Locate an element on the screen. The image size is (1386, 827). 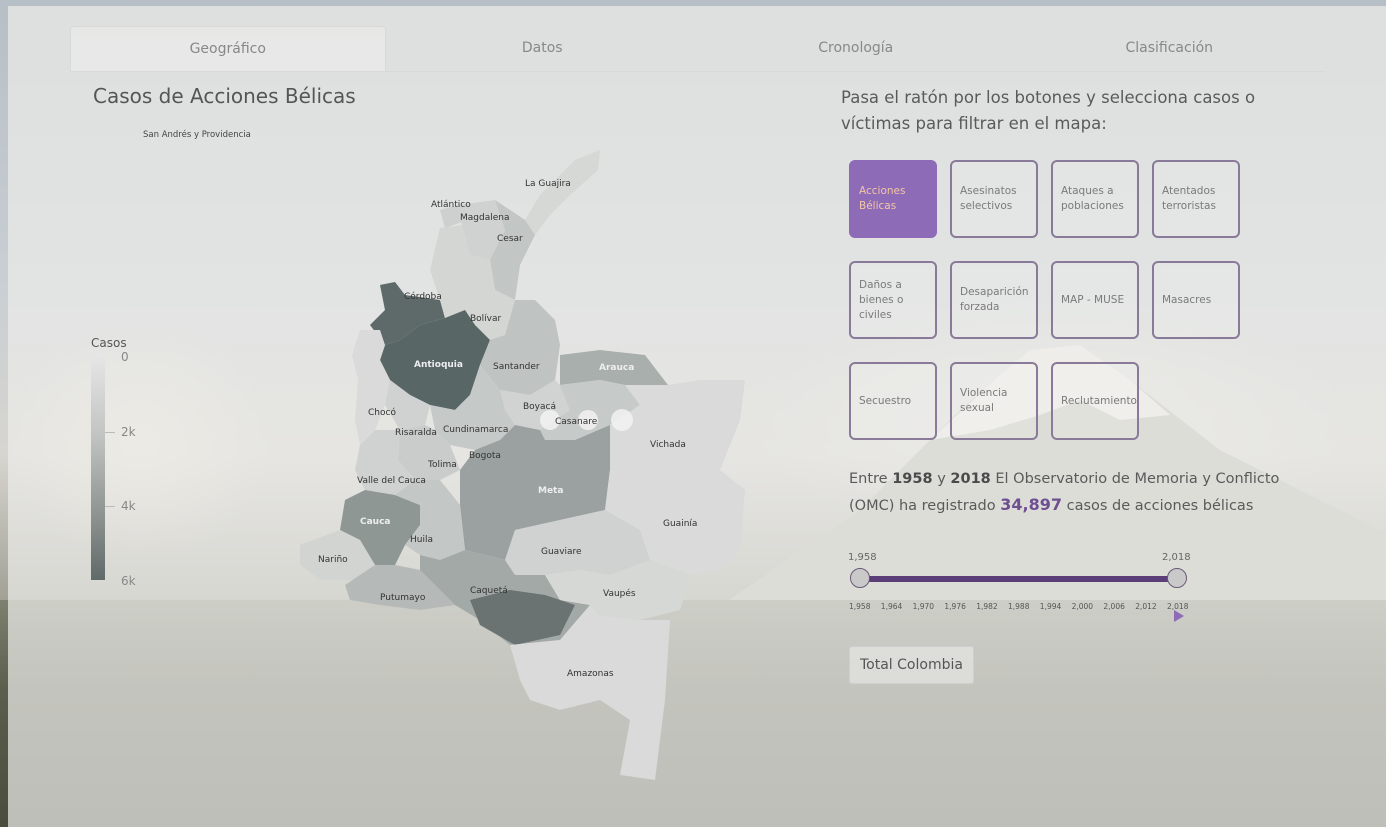
dept-label: Amazonas is located at coordinates (590, 674).